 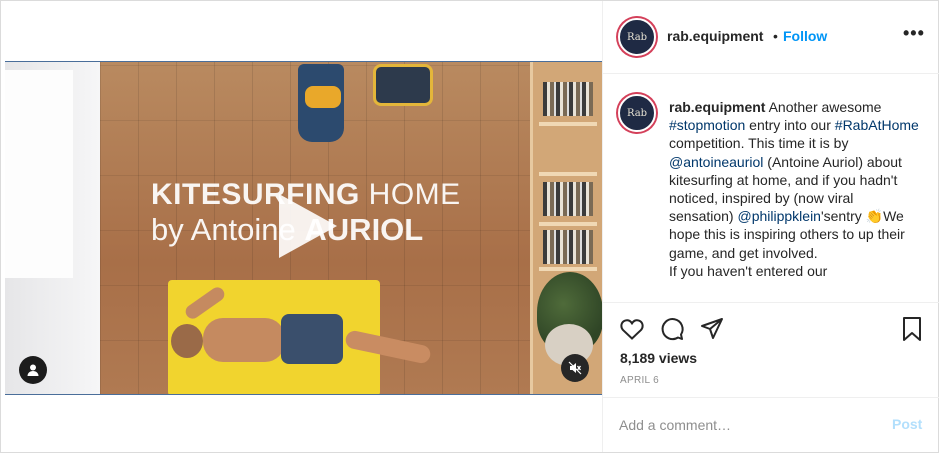 What do you see at coordinates (39, 174) in the screenshot?
I see `video-scene-window` at bounding box center [39, 174].